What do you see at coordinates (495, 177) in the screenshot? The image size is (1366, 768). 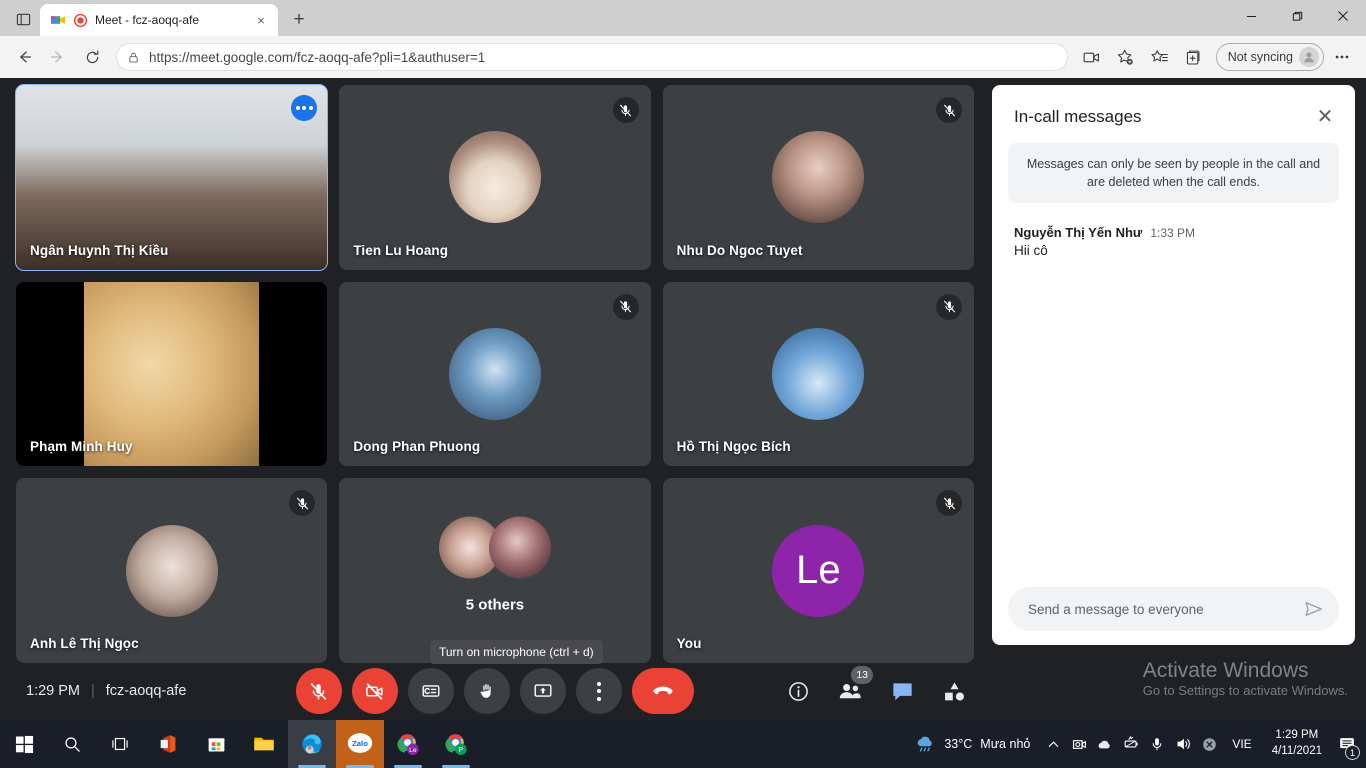 I see `participant-tile: Tien Lu Hoang` at bounding box center [495, 177].